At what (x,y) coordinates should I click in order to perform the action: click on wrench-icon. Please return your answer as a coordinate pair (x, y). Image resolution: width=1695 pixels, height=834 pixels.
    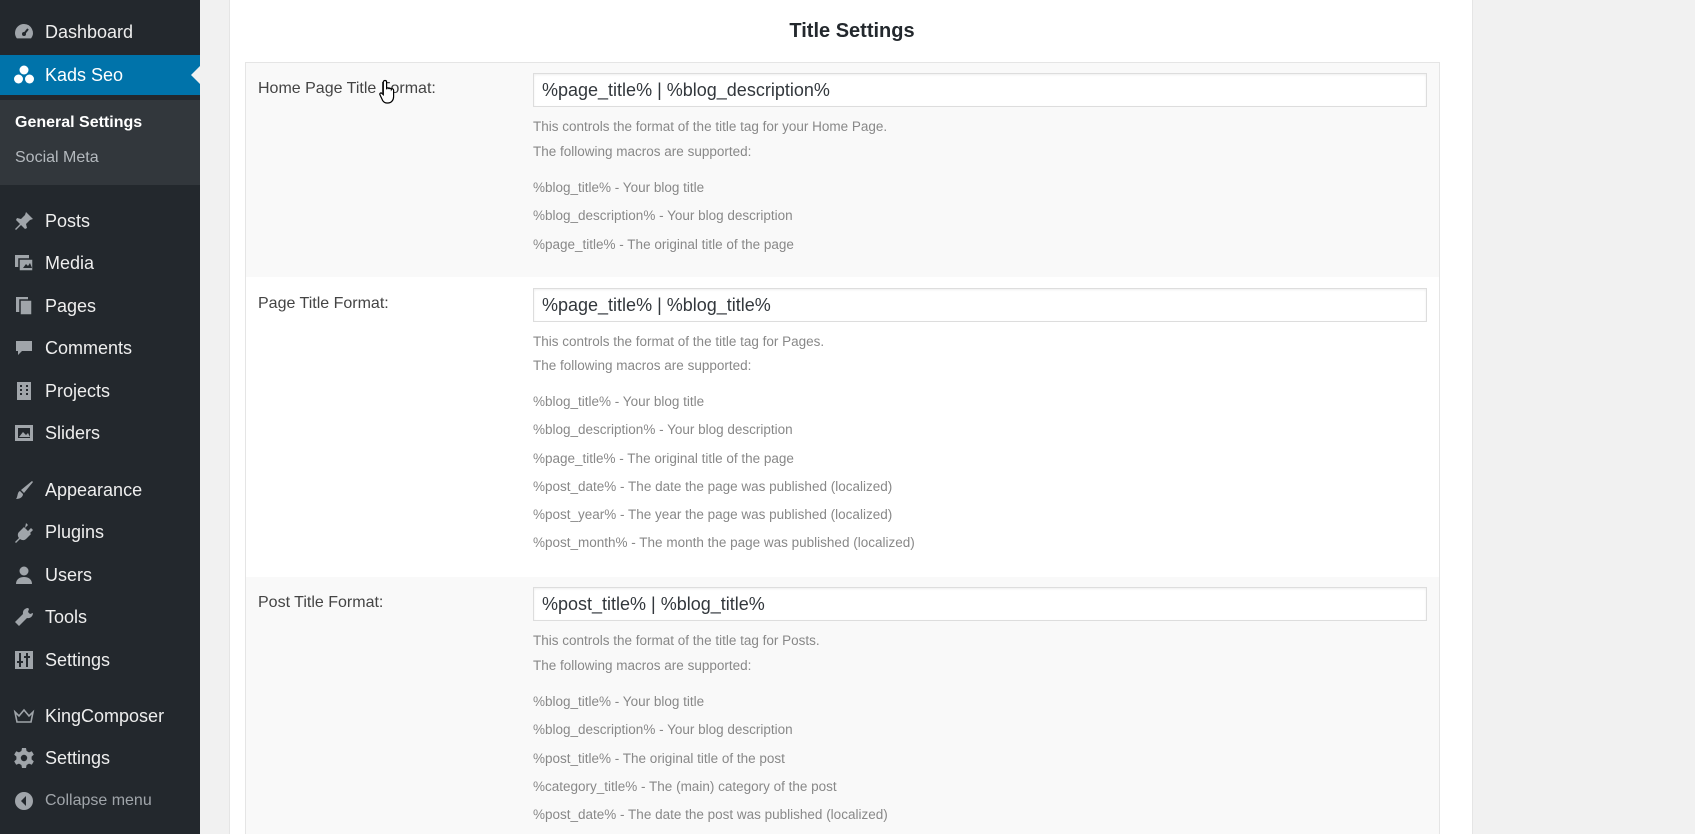
    Looking at the image, I should click on (24, 617).